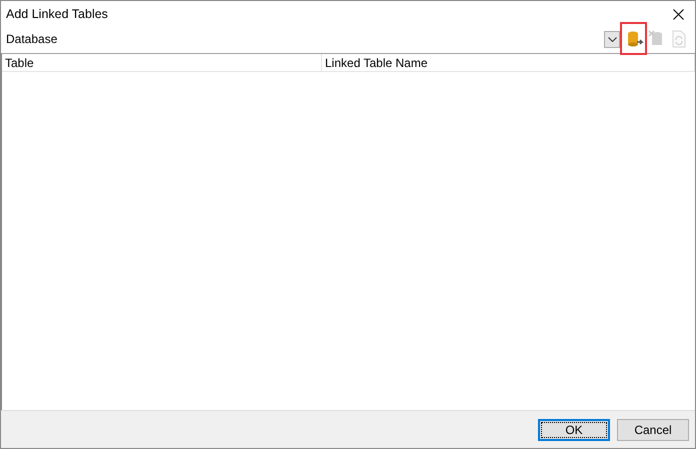  Describe the element at coordinates (635, 39) in the screenshot. I see `database-icon` at that location.